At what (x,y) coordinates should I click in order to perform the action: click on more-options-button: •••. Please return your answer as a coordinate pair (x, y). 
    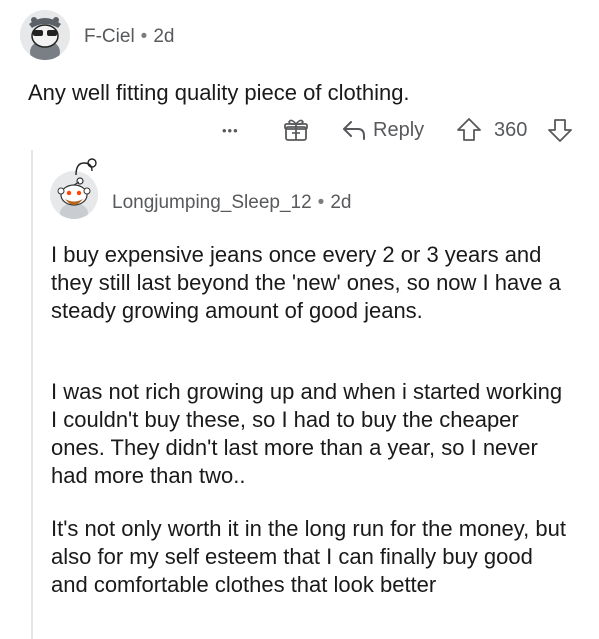
    Looking at the image, I should click on (230, 130).